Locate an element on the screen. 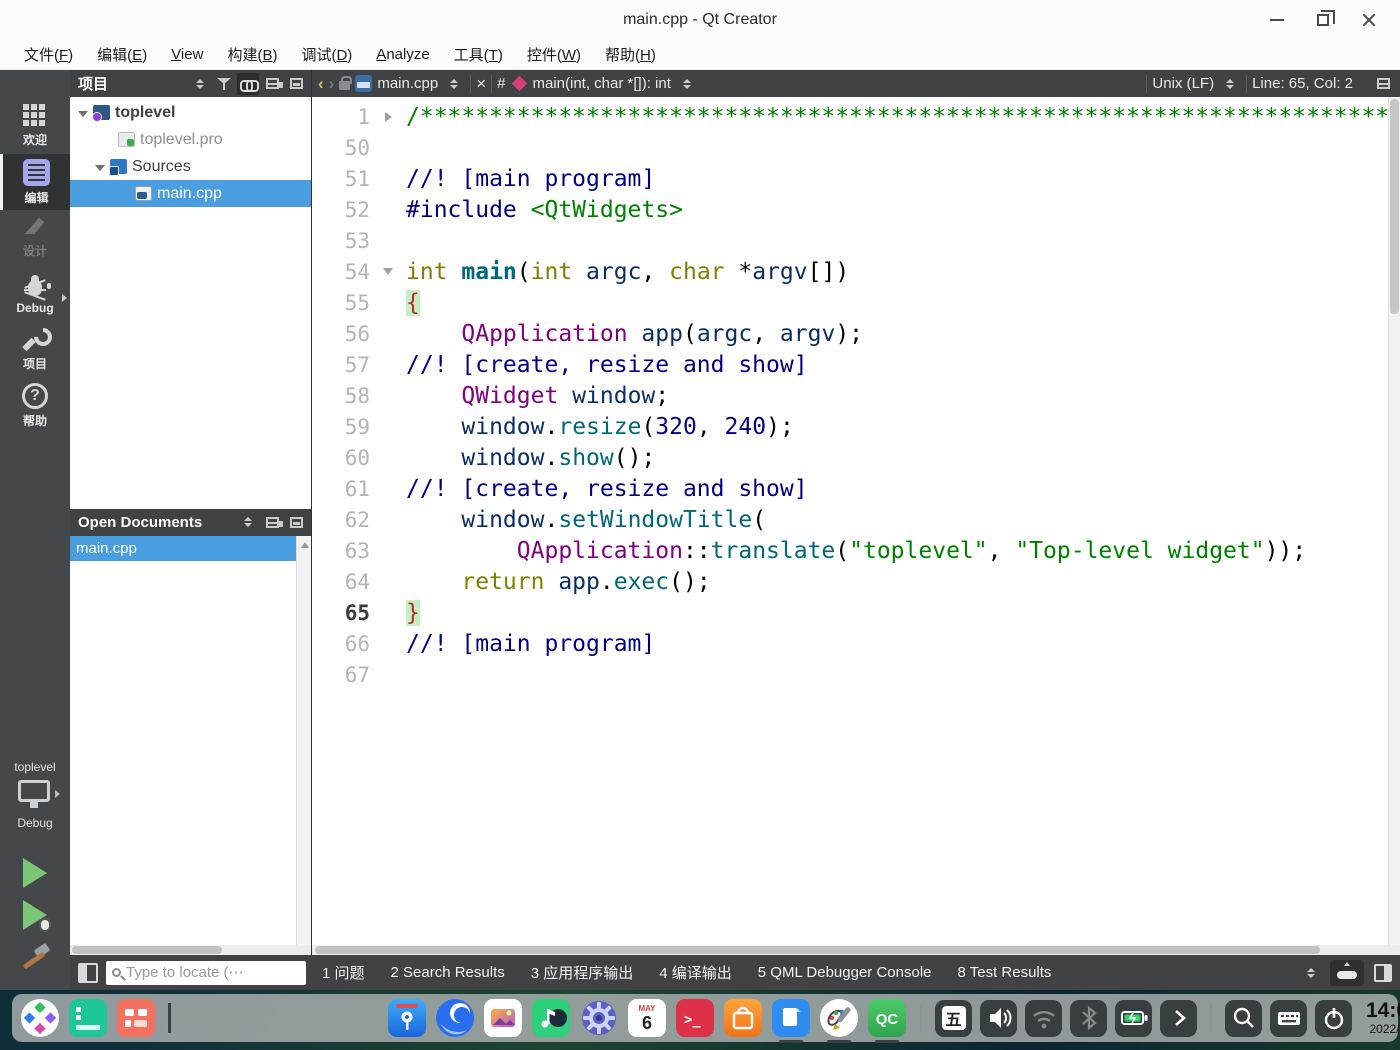 The width and height of the screenshot is (1400, 1050). minimize-button is located at coordinates (1277, 20).